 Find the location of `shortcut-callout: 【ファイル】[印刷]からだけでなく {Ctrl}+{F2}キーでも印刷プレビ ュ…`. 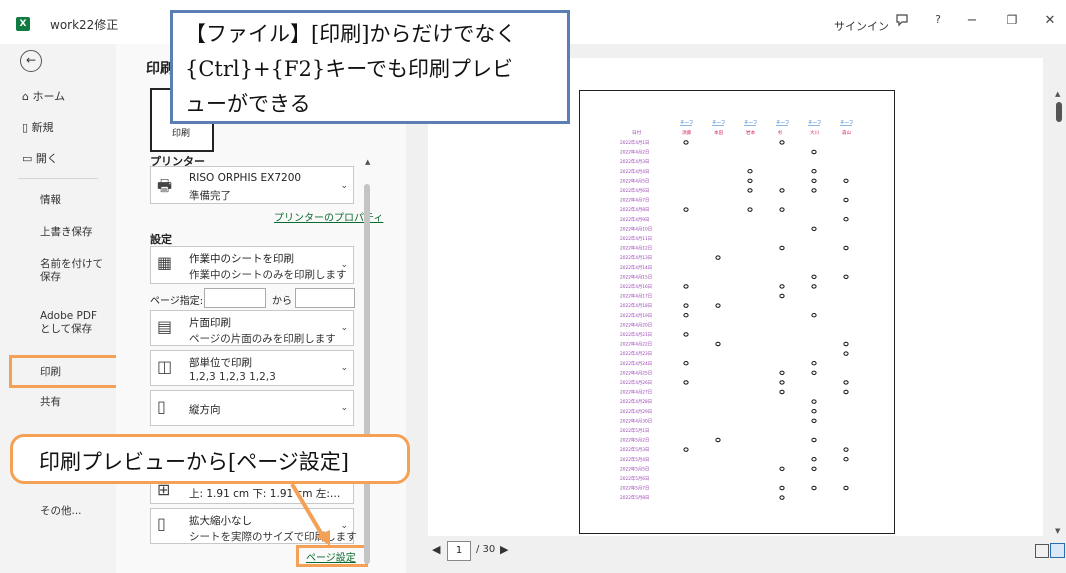

shortcut-callout: 【ファイル】[印刷]からだけでなく {Ctrl}+{F2}キーでも印刷プレビ ュ… is located at coordinates (370, 67).